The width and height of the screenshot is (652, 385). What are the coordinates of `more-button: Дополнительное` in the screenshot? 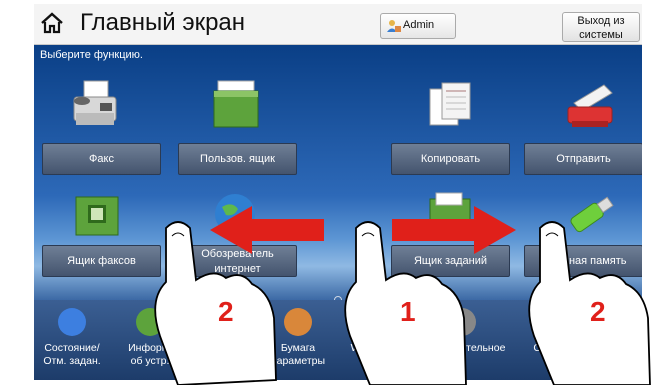 It's located at (464, 340).